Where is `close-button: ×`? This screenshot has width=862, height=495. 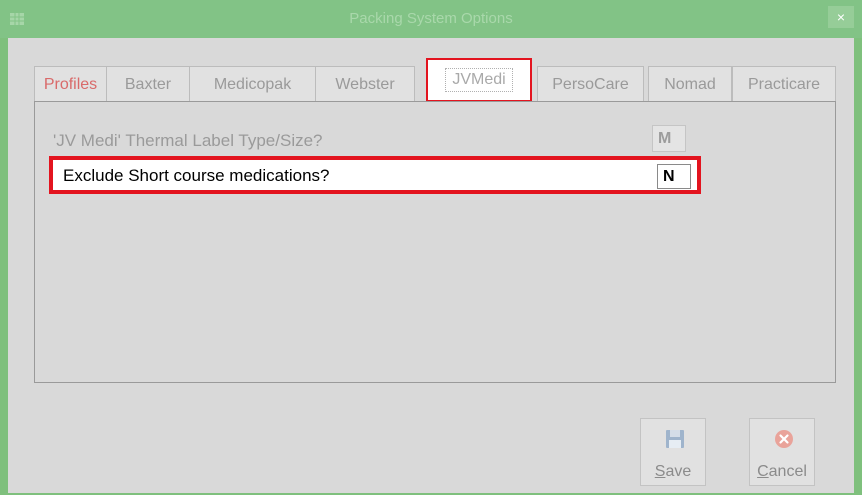
close-button: × is located at coordinates (841, 17).